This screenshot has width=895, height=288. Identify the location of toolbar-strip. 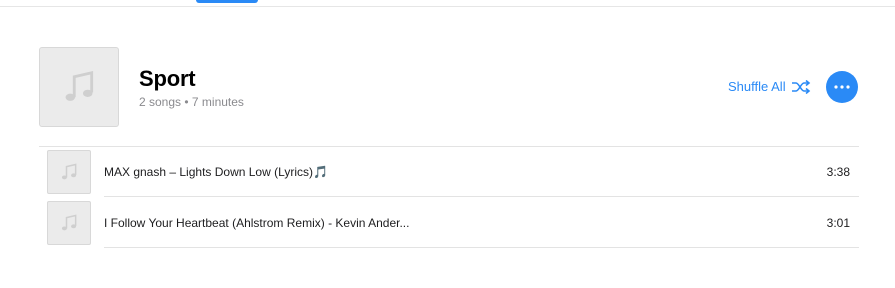
(447, 3).